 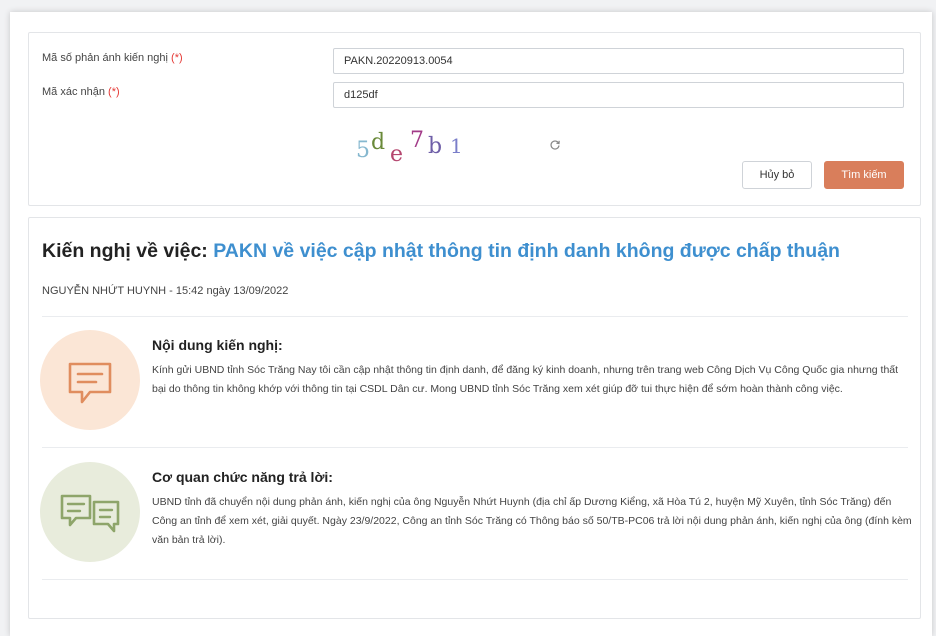 What do you see at coordinates (112, 58) in the screenshot?
I see `code-label: Mã số phản ánh kiến nghị (*)` at bounding box center [112, 58].